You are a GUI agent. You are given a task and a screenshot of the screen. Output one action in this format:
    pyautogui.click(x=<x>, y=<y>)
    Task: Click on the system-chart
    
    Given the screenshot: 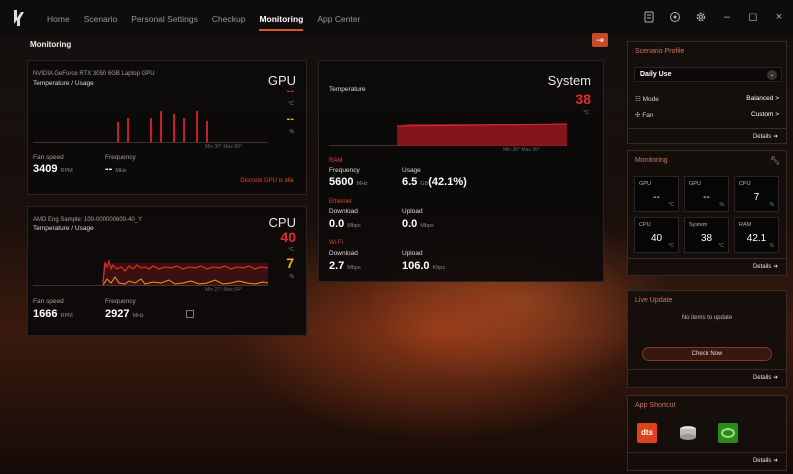 What is the action you would take?
    pyautogui.click(x=448, y=122)
    